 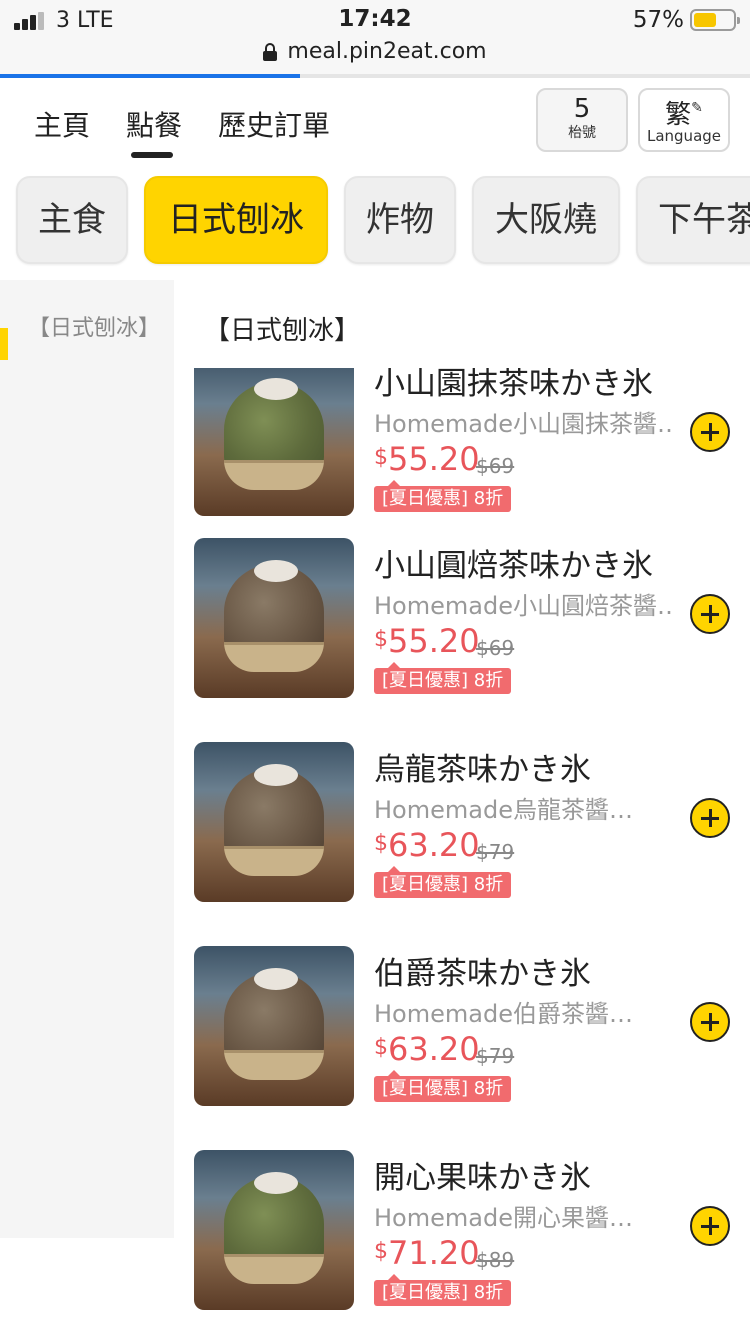 I want to click on language-label: Language, so click(x=684, y=136).